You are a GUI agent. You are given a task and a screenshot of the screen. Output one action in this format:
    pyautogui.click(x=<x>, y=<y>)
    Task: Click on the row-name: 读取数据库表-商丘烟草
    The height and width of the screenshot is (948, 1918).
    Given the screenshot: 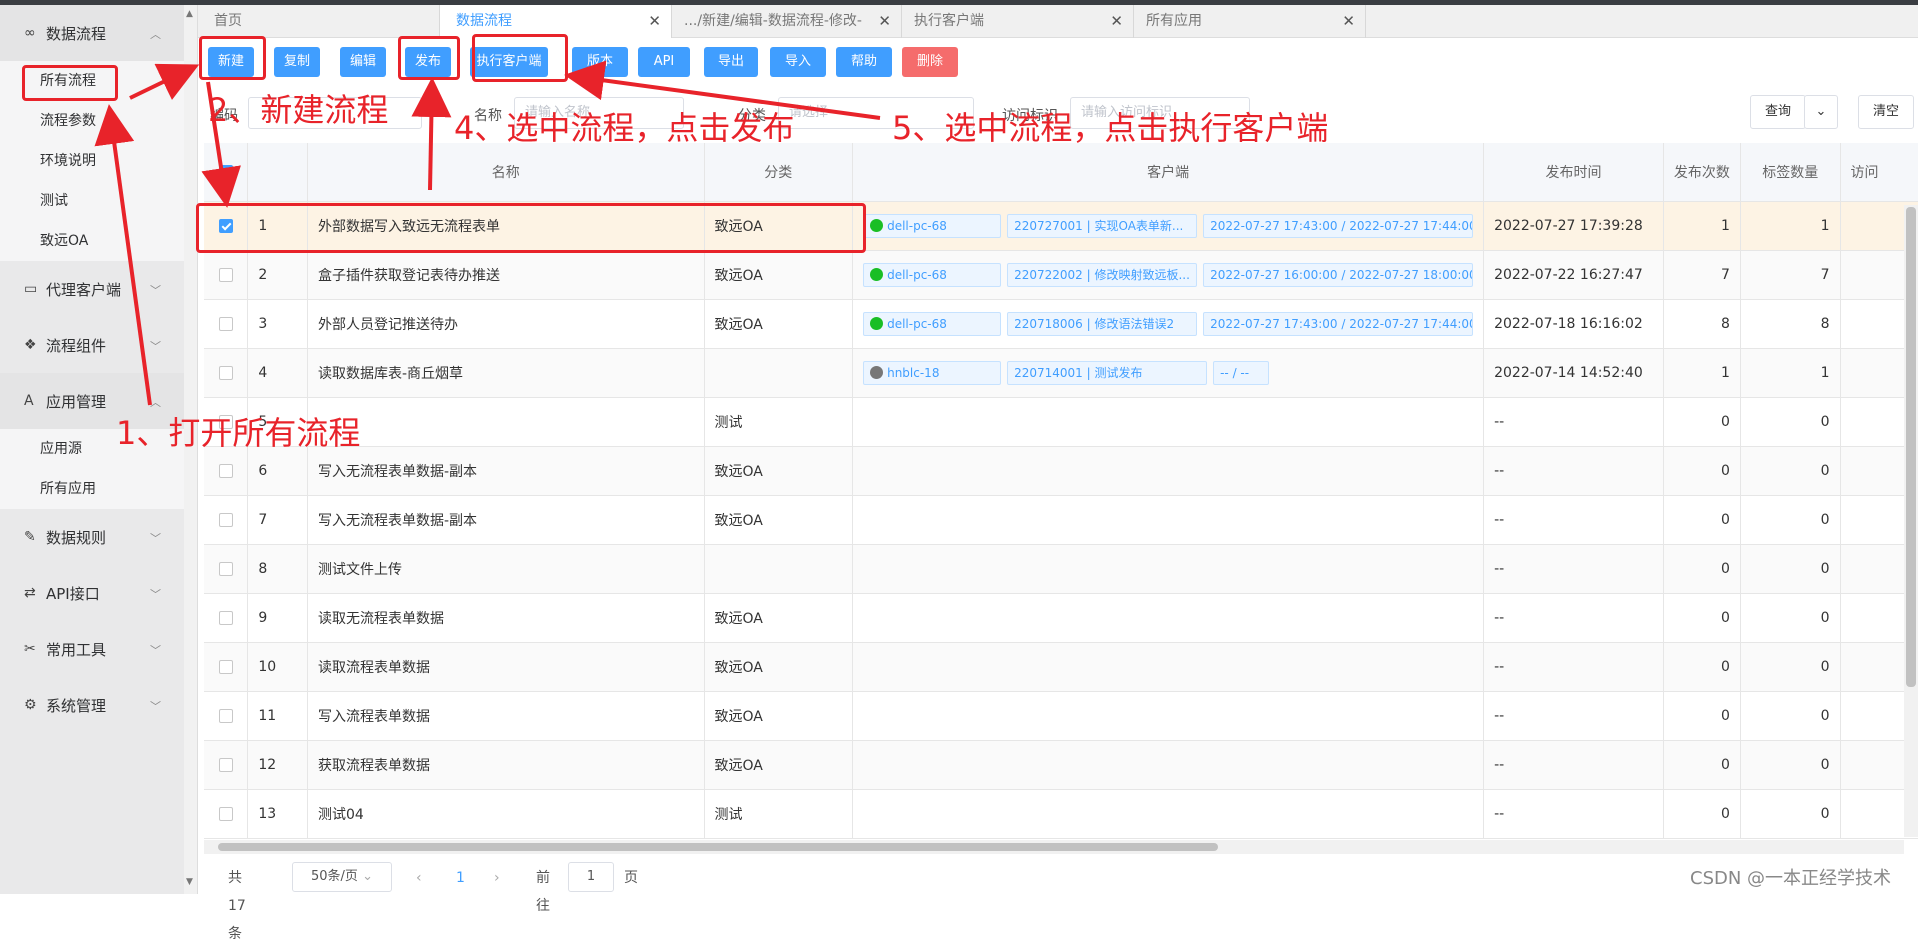 What is the action you would take?
    pyautogui.click(x=506, y=373)
    